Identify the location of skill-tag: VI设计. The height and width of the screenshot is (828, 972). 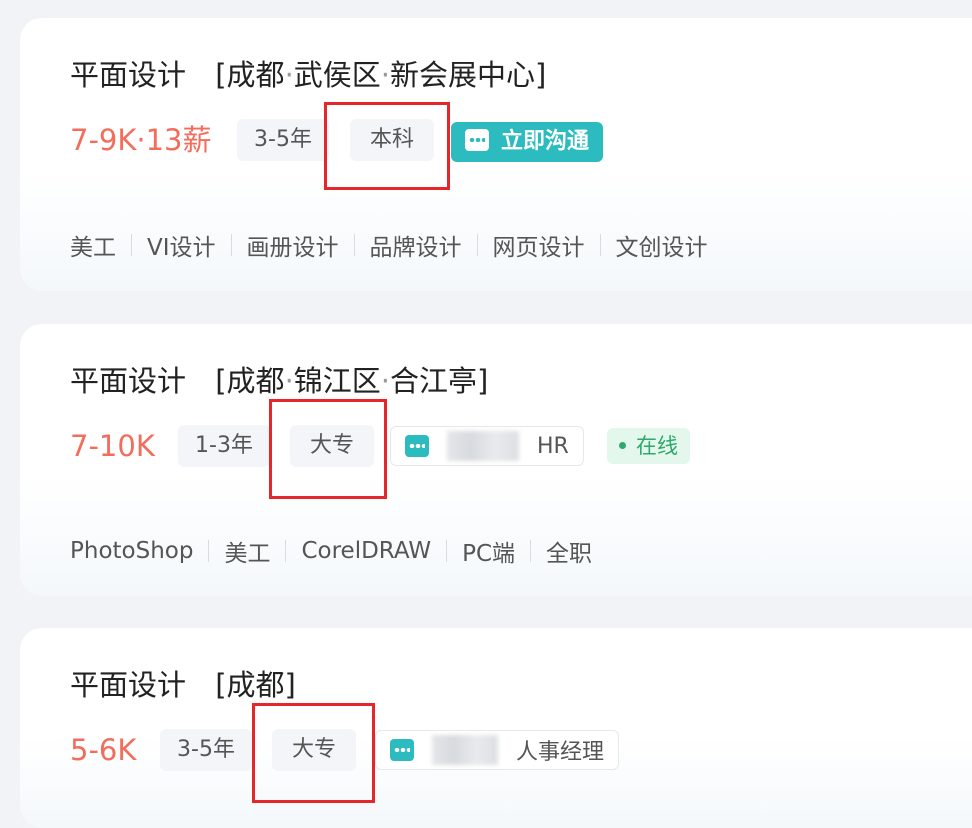
(181, 248).